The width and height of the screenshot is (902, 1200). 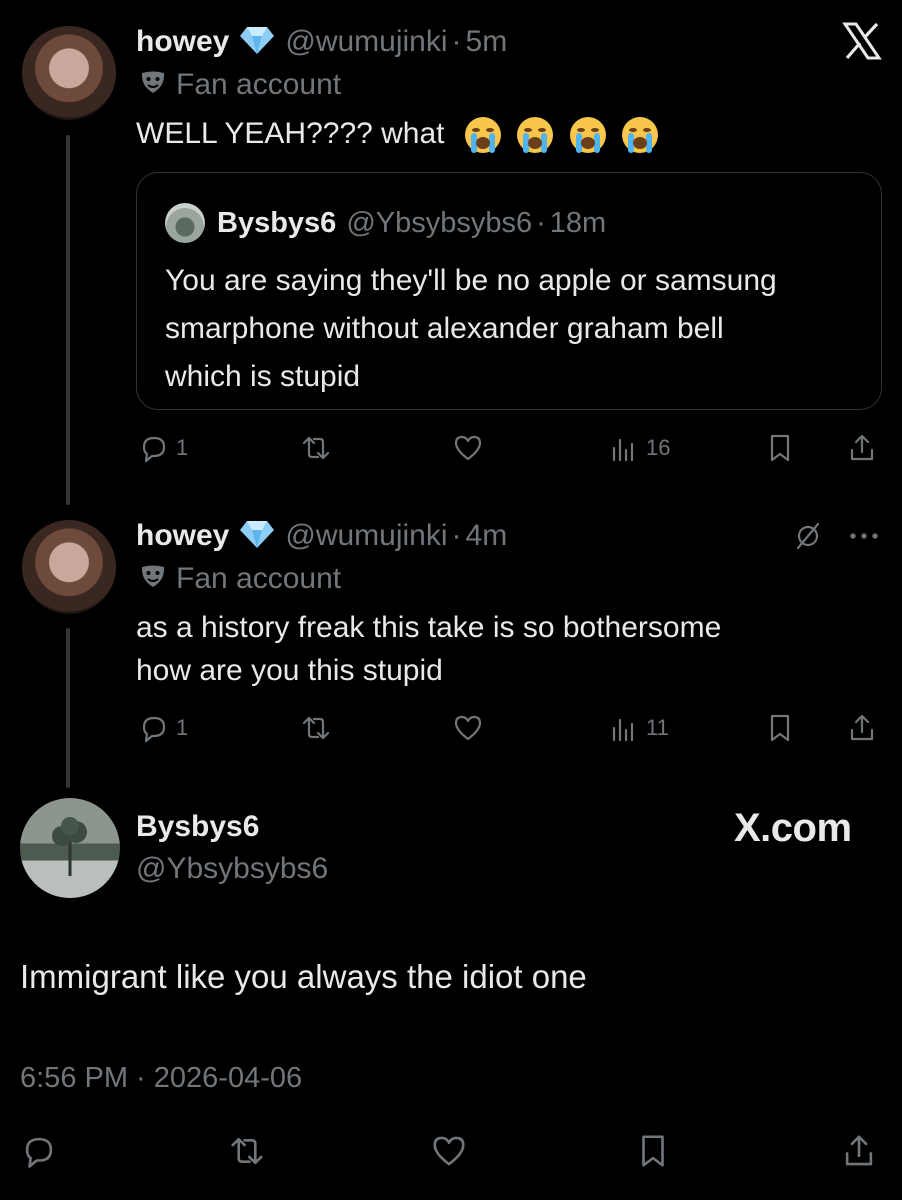 I want to click on main-actions, so click(x=451, y=1152).